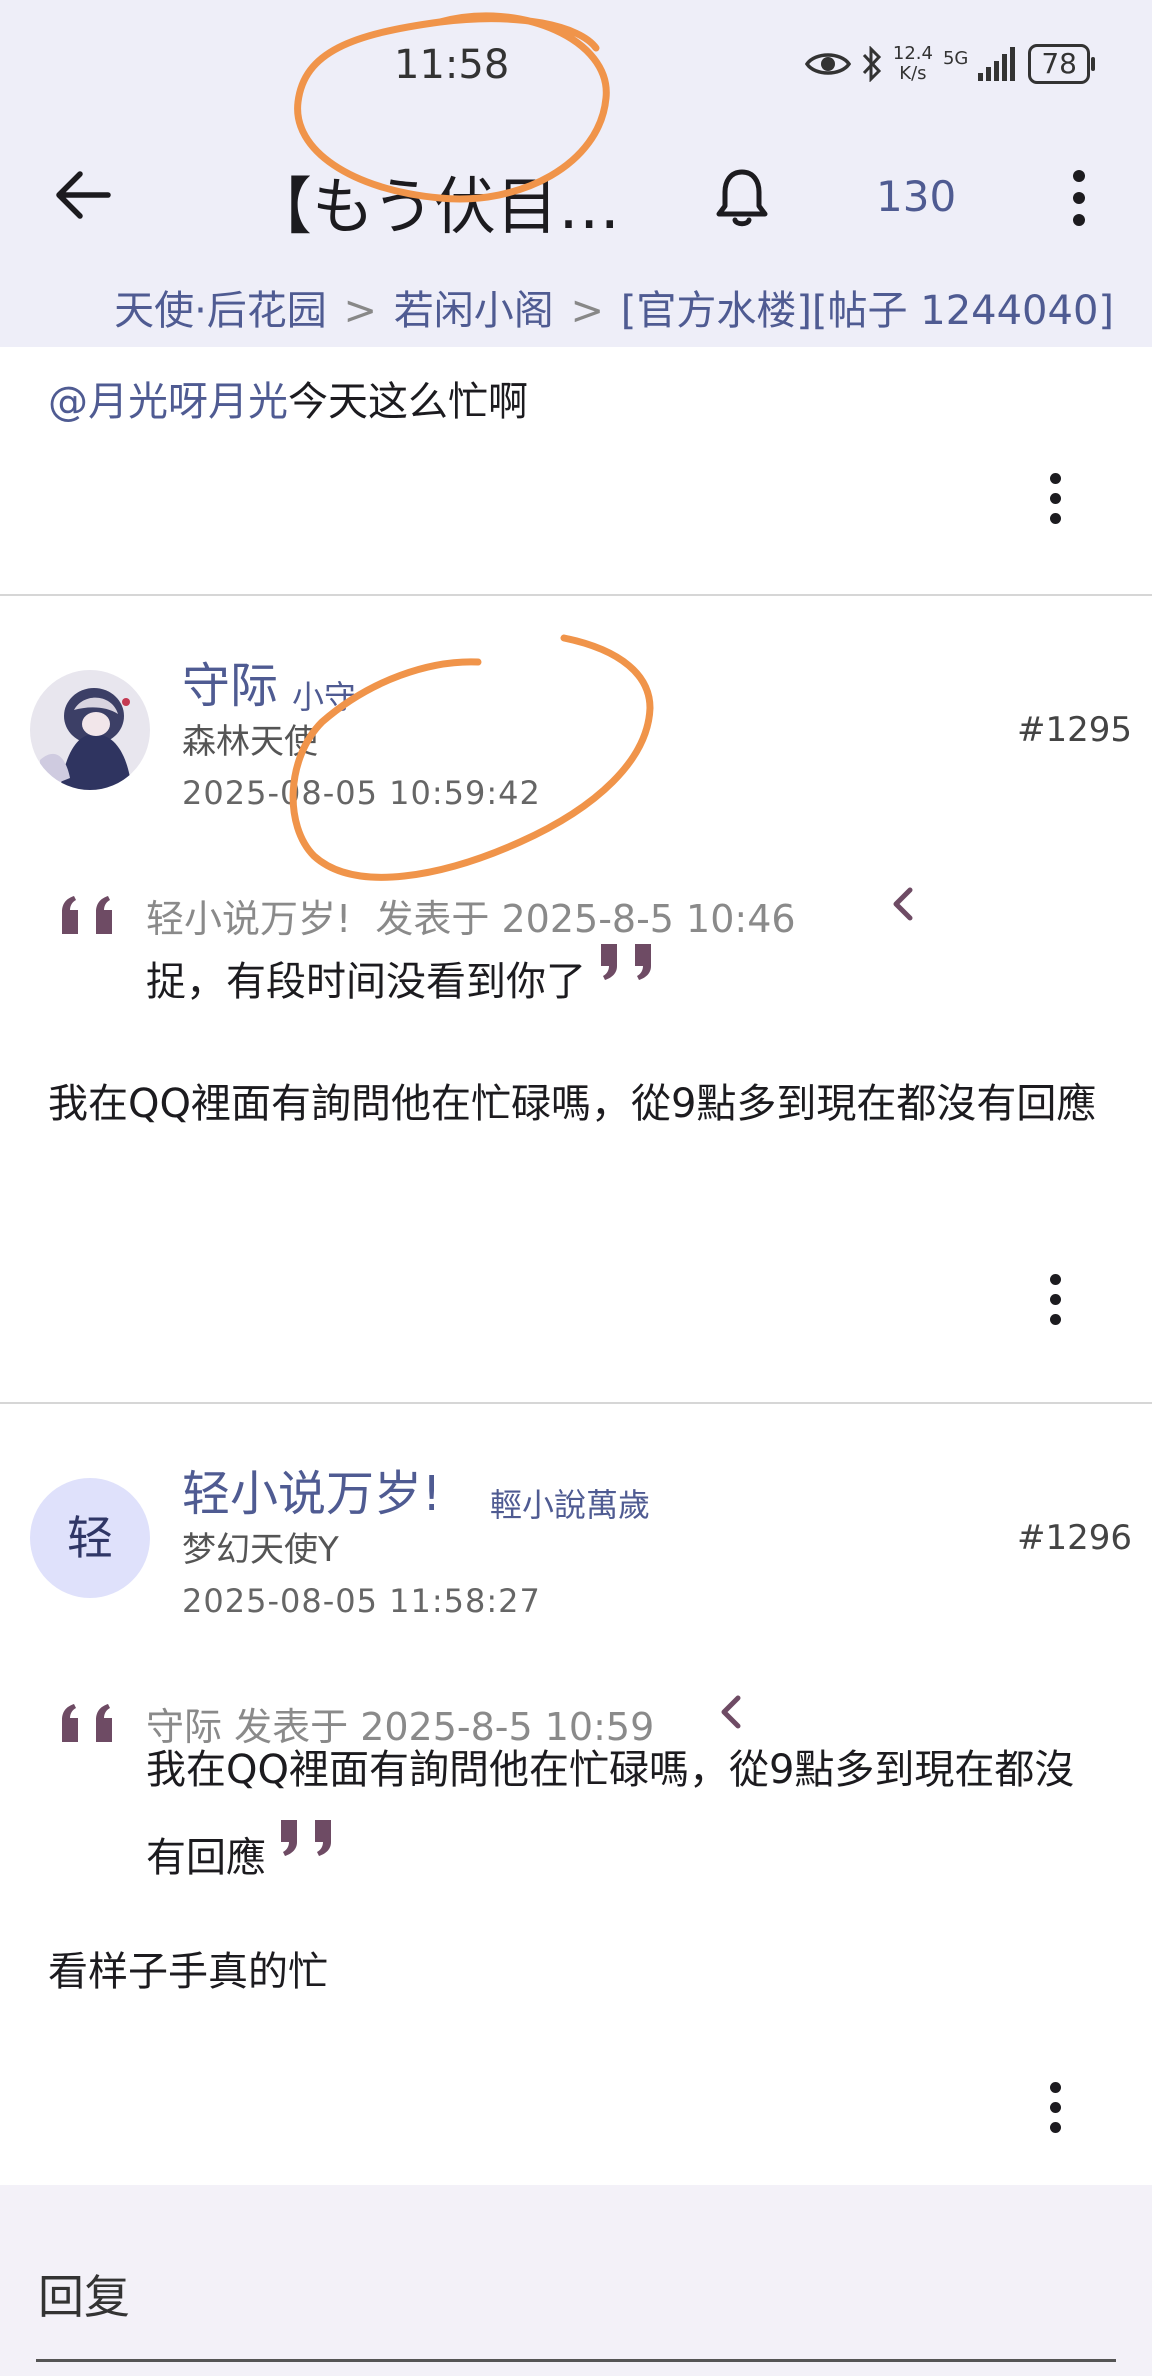  Describe the element at coordinates (324, 697) in the screenshot. I see `user-title: 小守` at that location.